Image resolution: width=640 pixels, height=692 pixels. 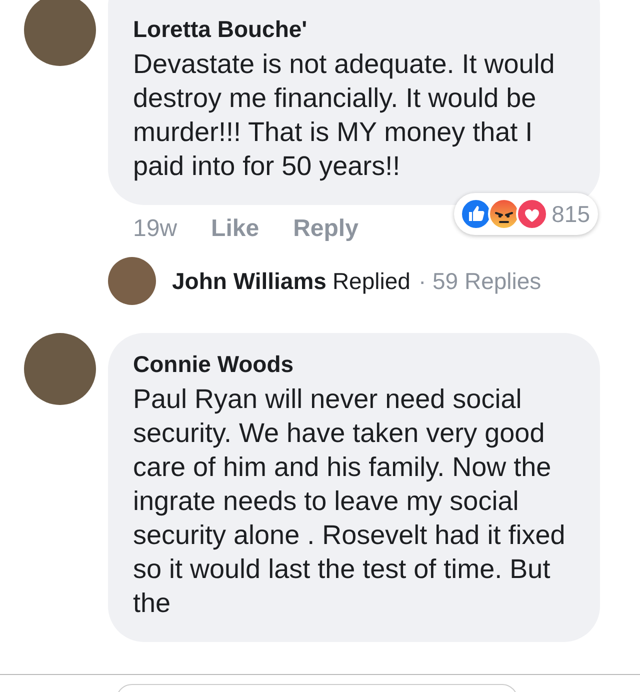 What do you see at coordinates (504, 214) in the screenshot?
I see `angry-face-icon` at bounding box center [504, 214].